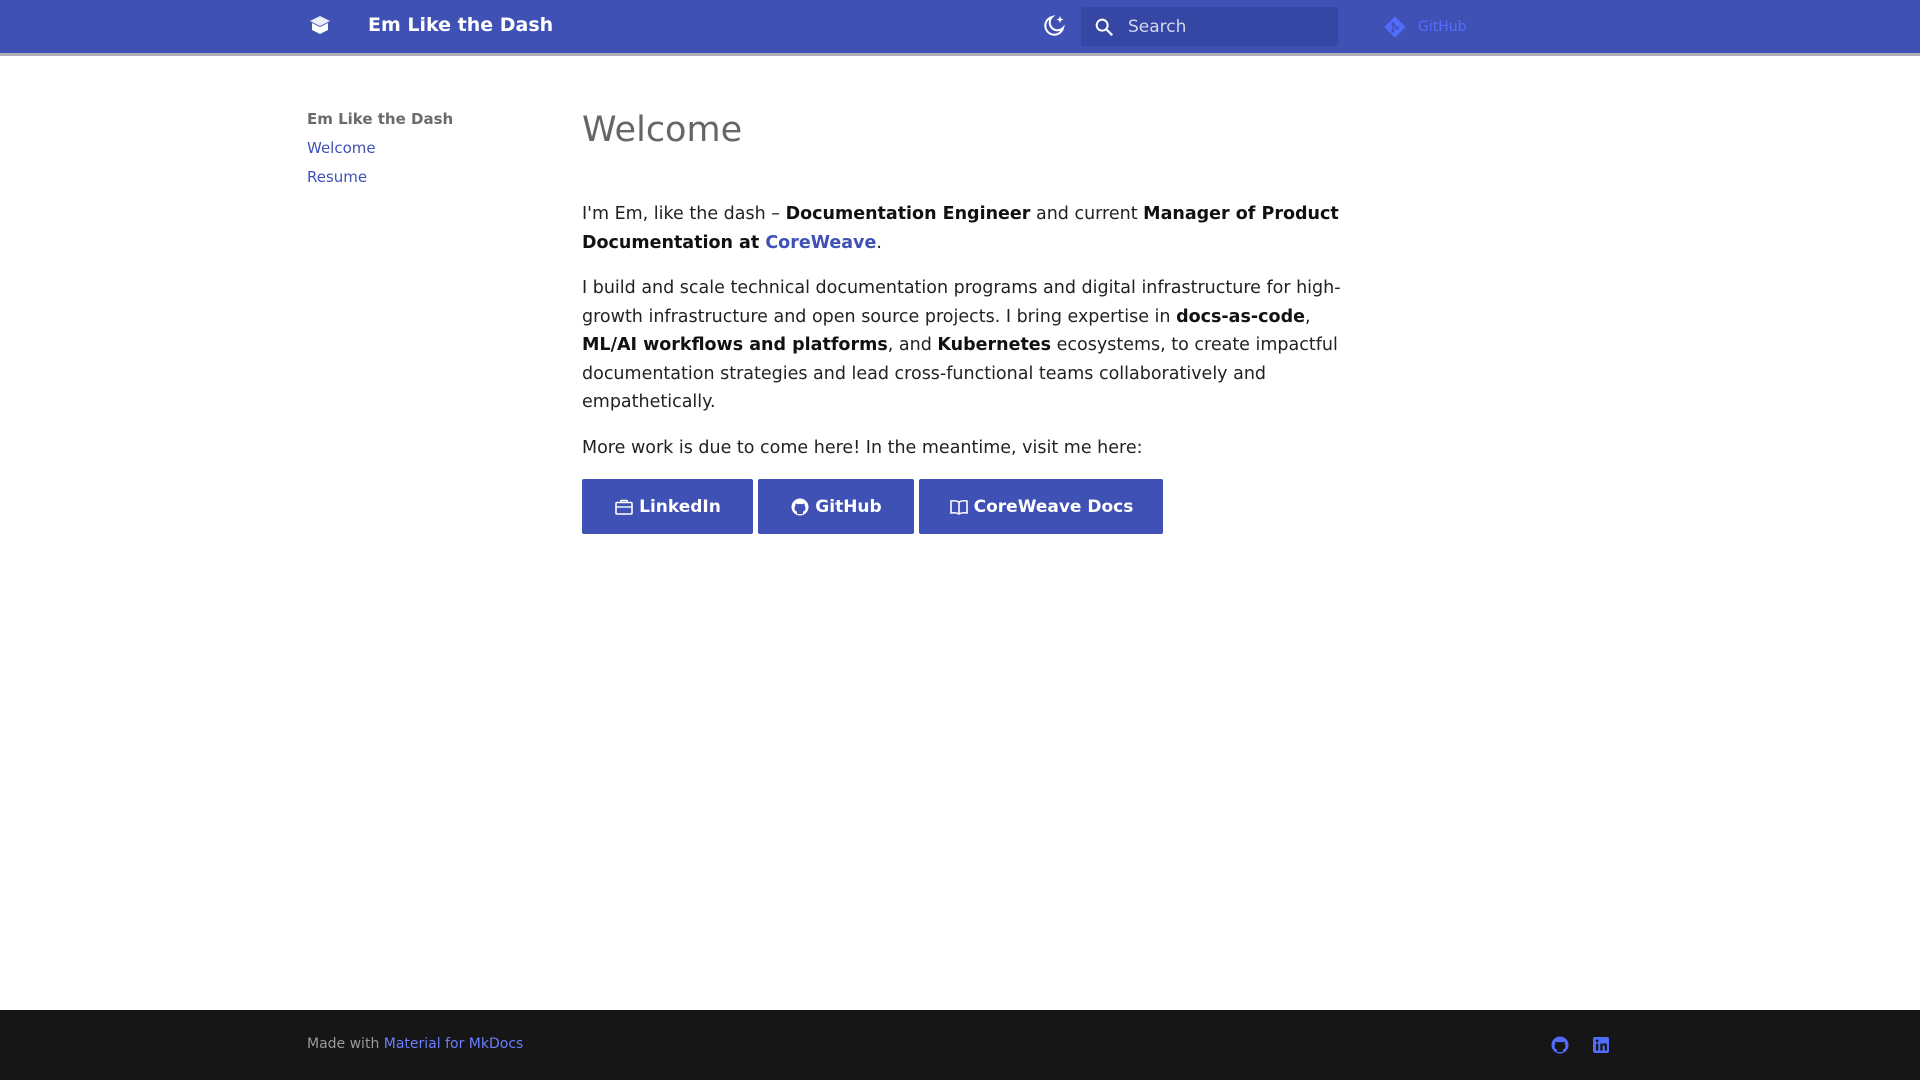  I want to click on link-buttons: LinkedIn GitHub CoreWeave Docs, so click(962, 506).